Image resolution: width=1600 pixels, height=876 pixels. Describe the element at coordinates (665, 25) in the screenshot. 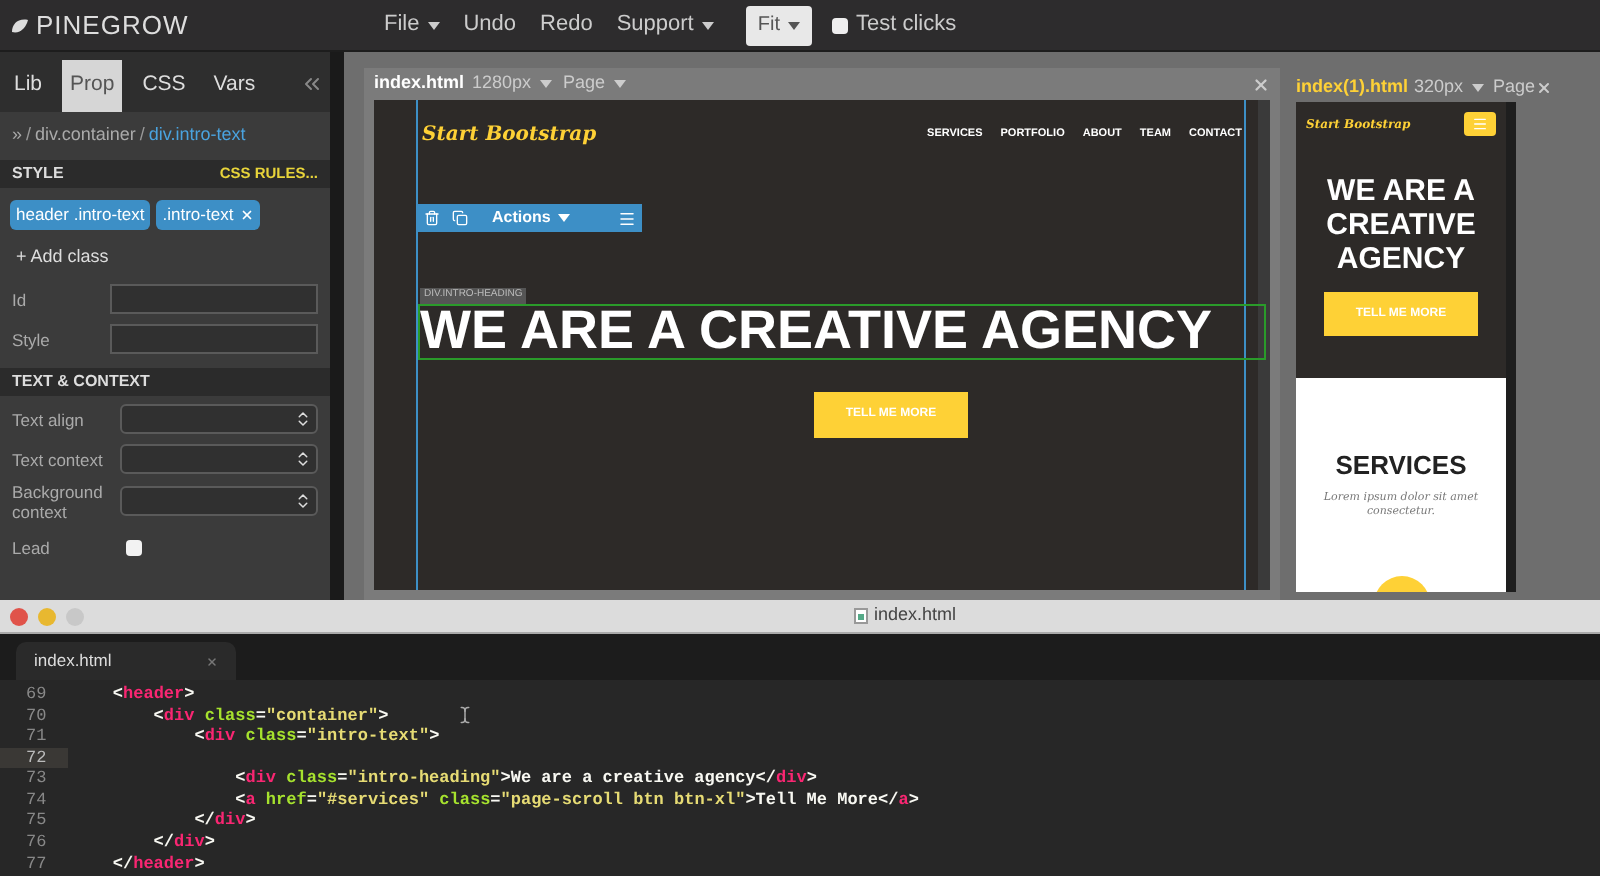

I see `menu-item: Support` at that location.